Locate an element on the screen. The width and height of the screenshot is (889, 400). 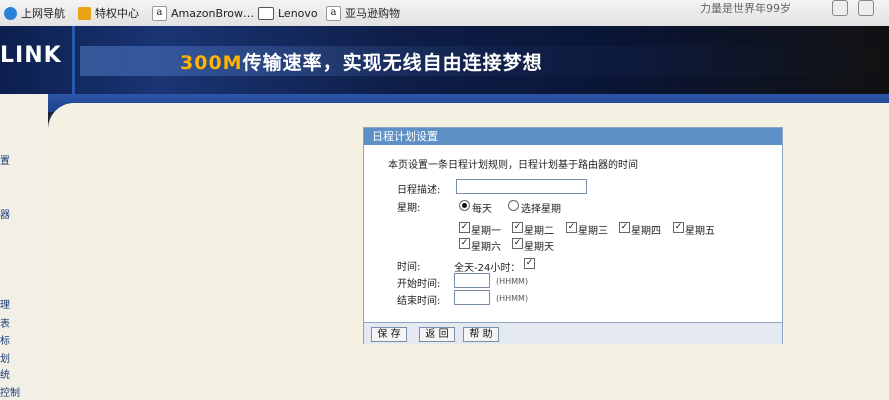
day-checkbox-fri: ✓ is located at coordinates (678, 227).